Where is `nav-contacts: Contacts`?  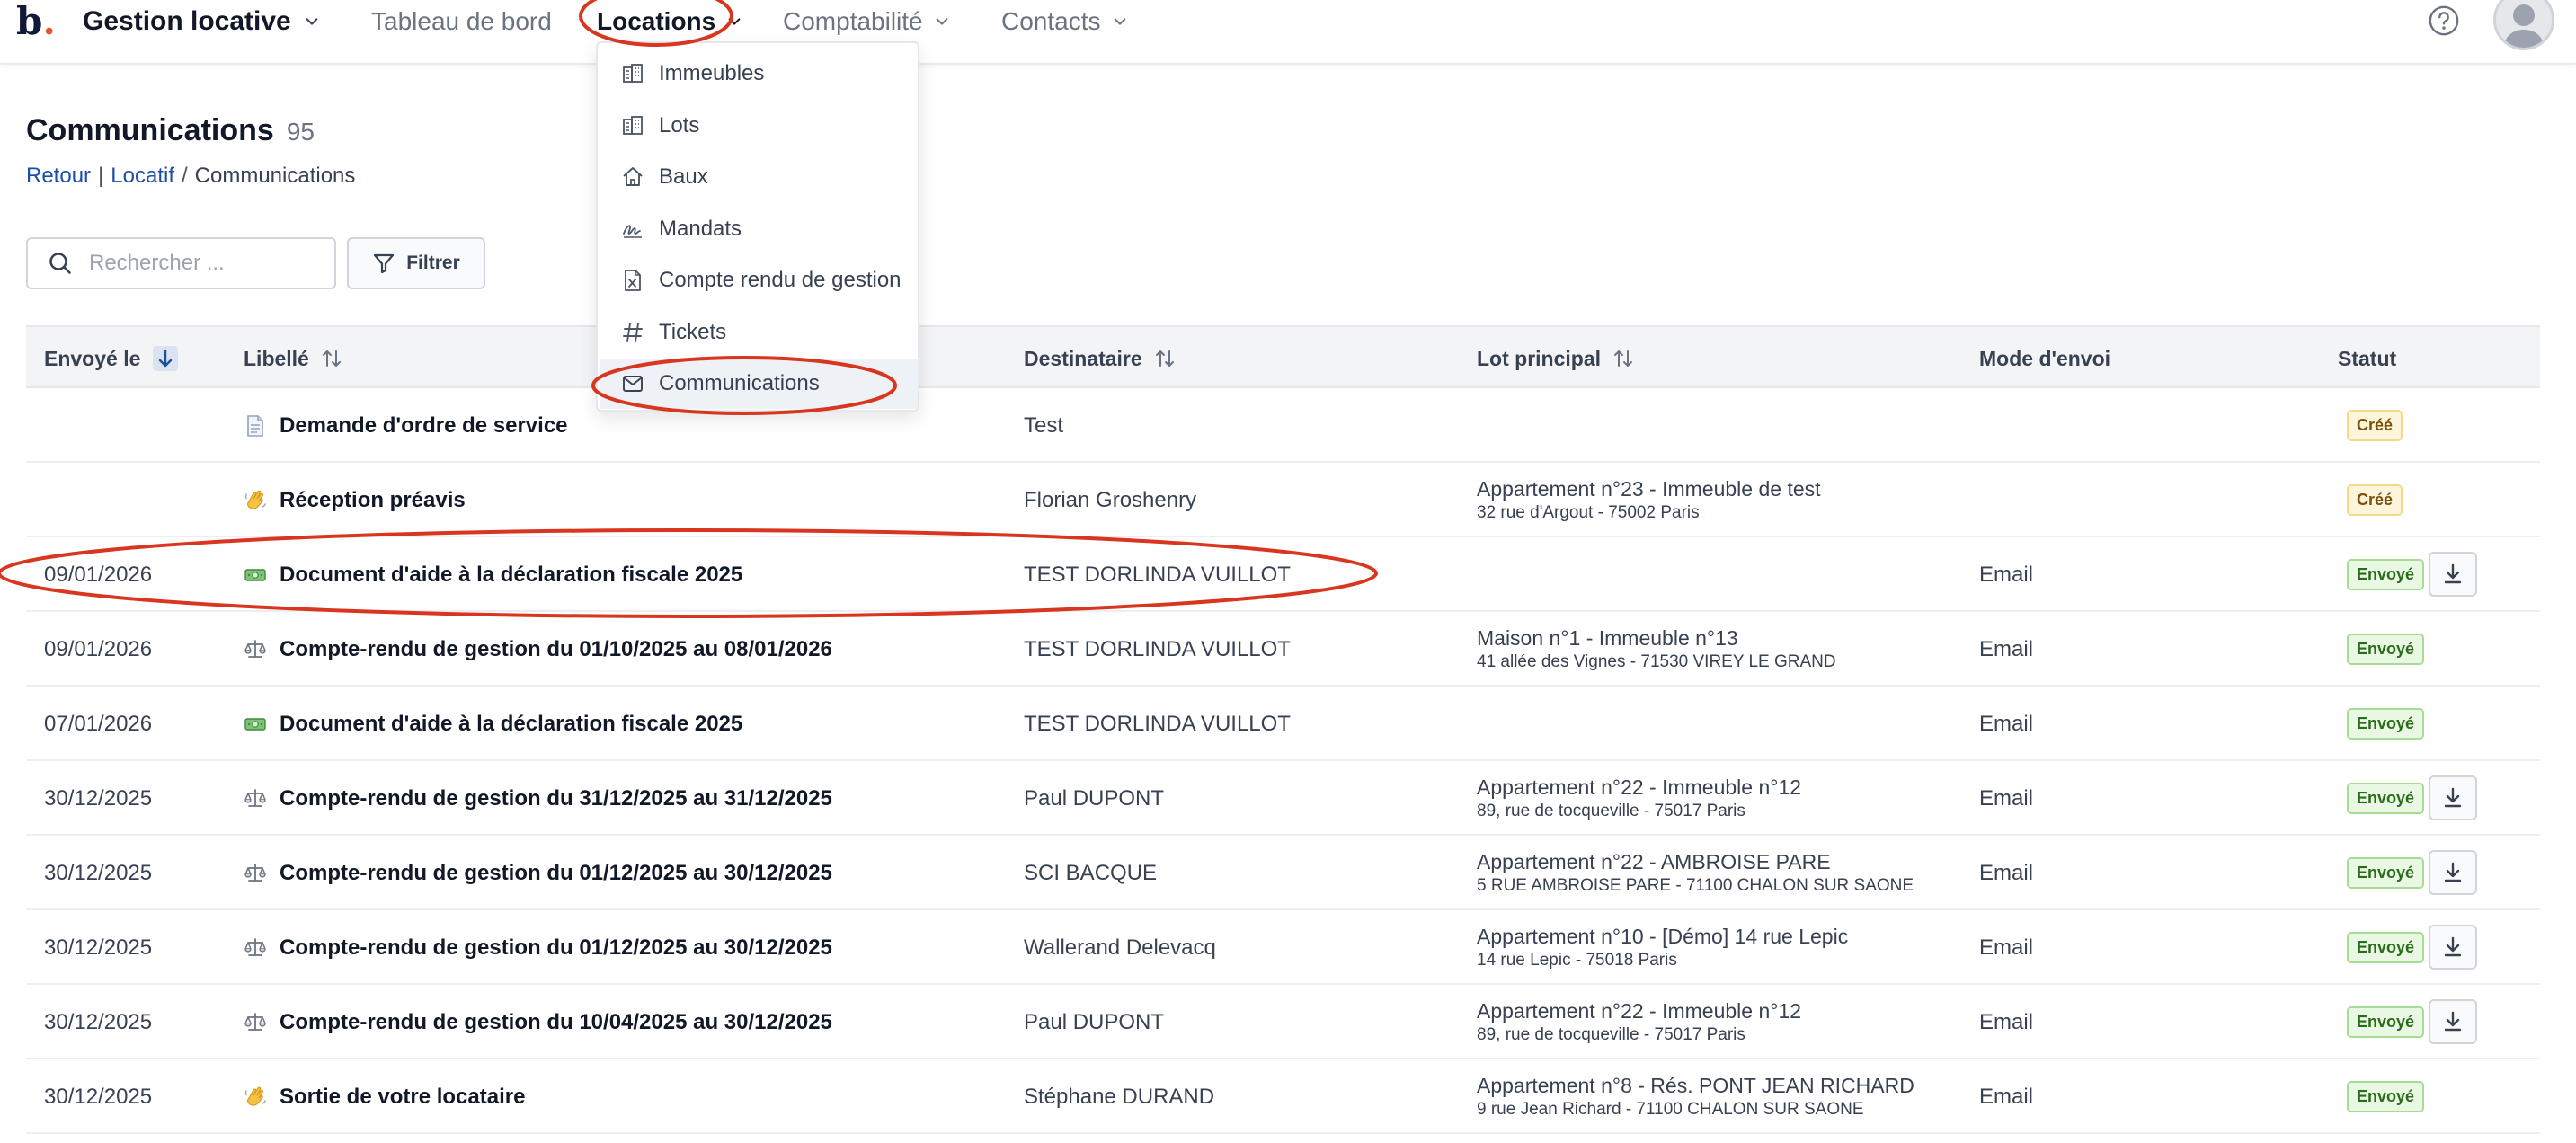
nav-contacts: Contacts is located at coordinates (1064, 22).